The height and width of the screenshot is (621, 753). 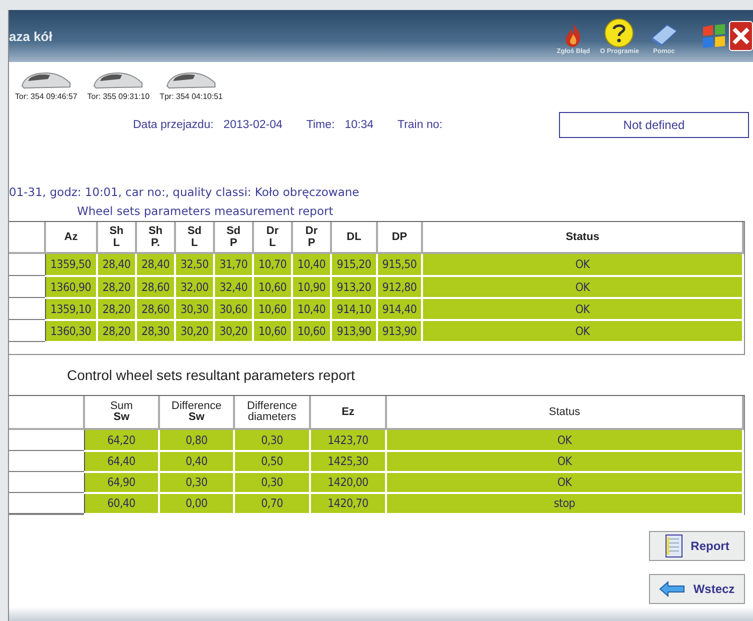 What do you see at coordinates (121, 439) in the screenshot?
I see `table-cell: 64,20` at bounding box center [121, 439].